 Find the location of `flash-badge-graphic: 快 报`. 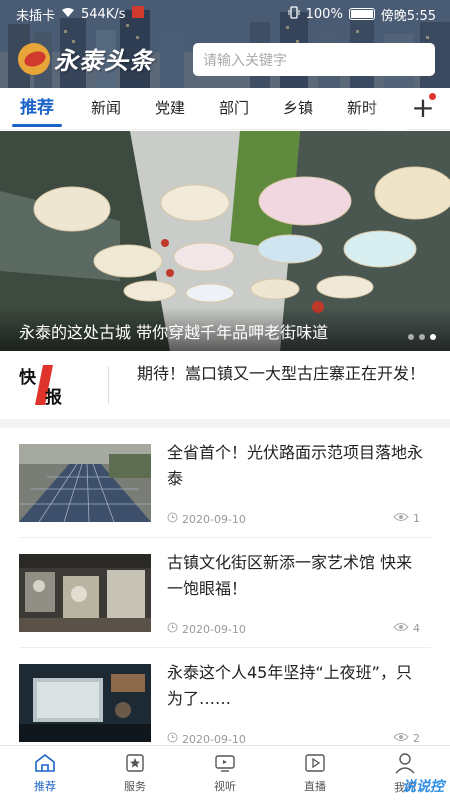

flash-badge-graphic: 快 报 is located at coordinates (44, 385).